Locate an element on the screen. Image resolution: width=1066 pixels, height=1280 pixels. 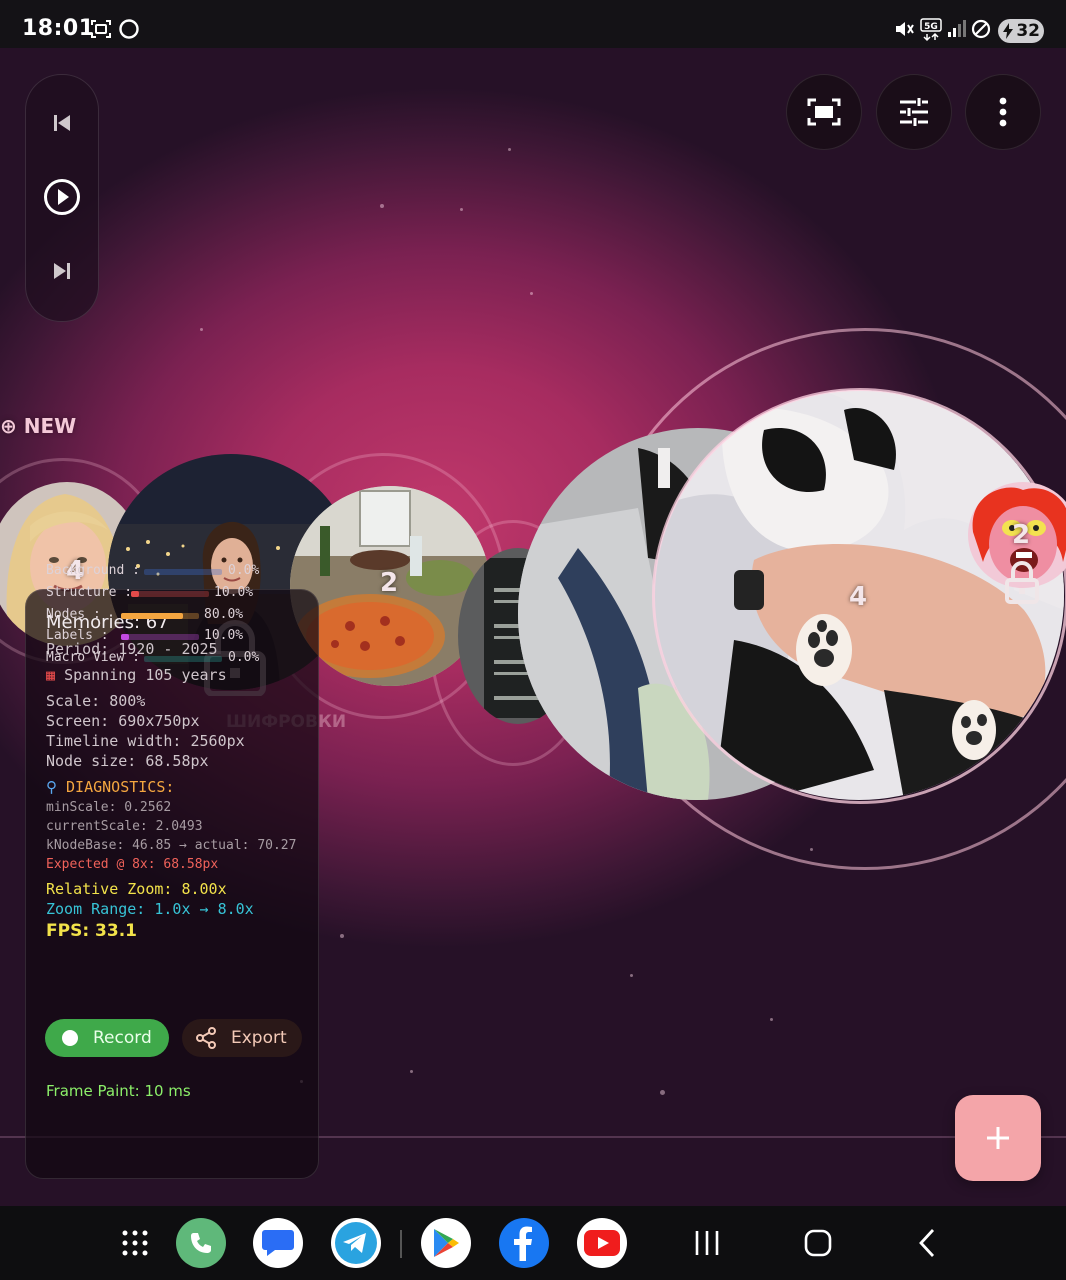
play-circle-icon is located at coordinates (62, 197).